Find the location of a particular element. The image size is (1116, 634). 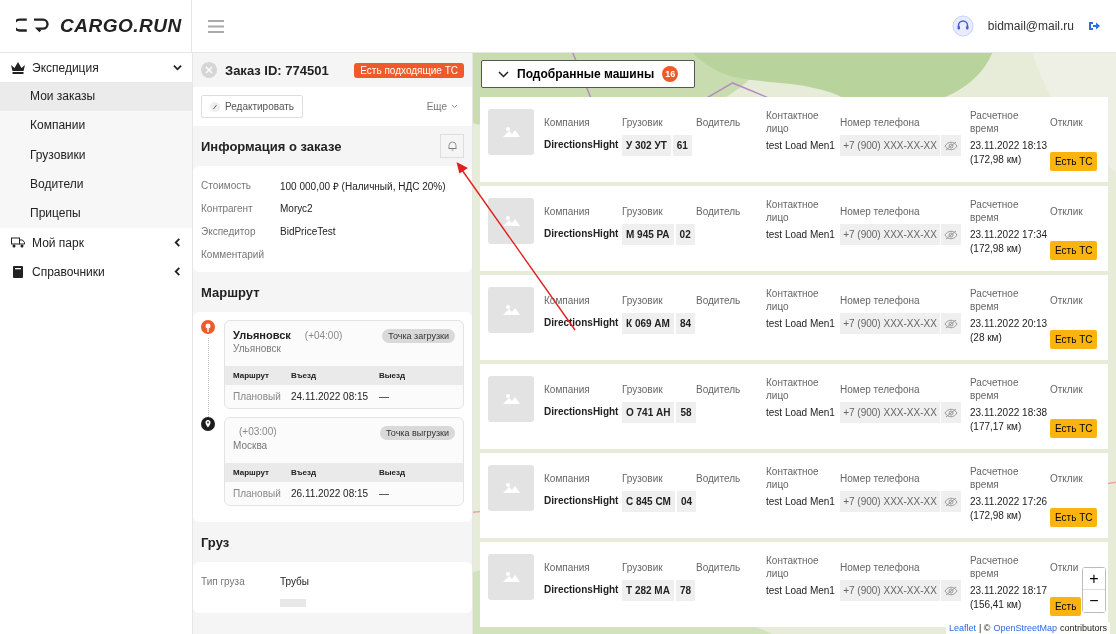

point-tag: Точка загрузки is located at coordinates (418, 336).